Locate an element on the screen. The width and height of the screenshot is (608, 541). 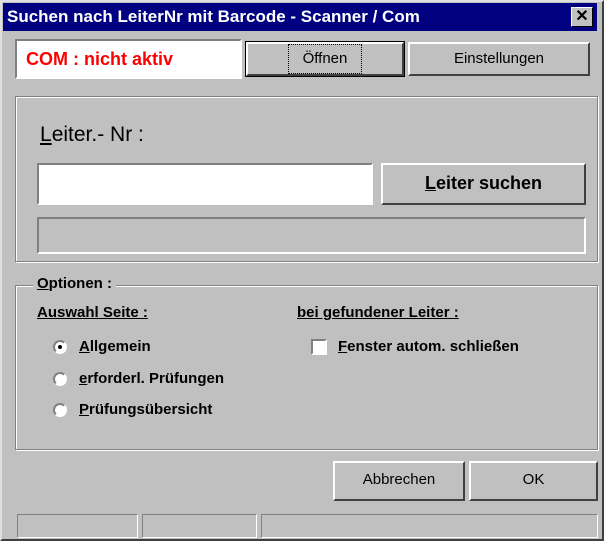
found-leiter-heading-text: bei gefundener Leiter : is located at coordinates (378, 312).